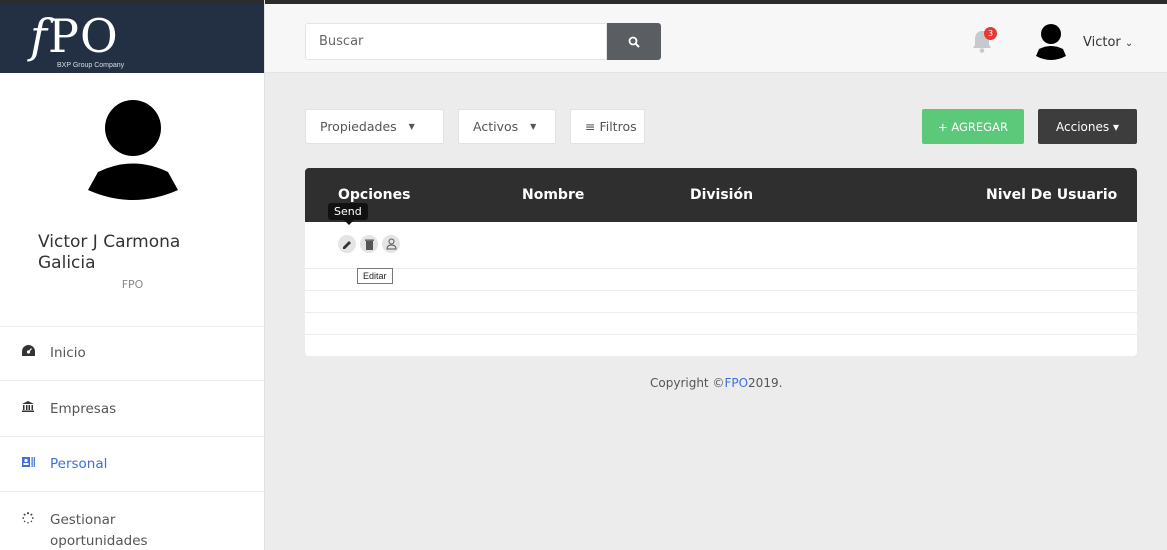  I want to click on sidebar-item-label: Empresas, so click(83, 409).